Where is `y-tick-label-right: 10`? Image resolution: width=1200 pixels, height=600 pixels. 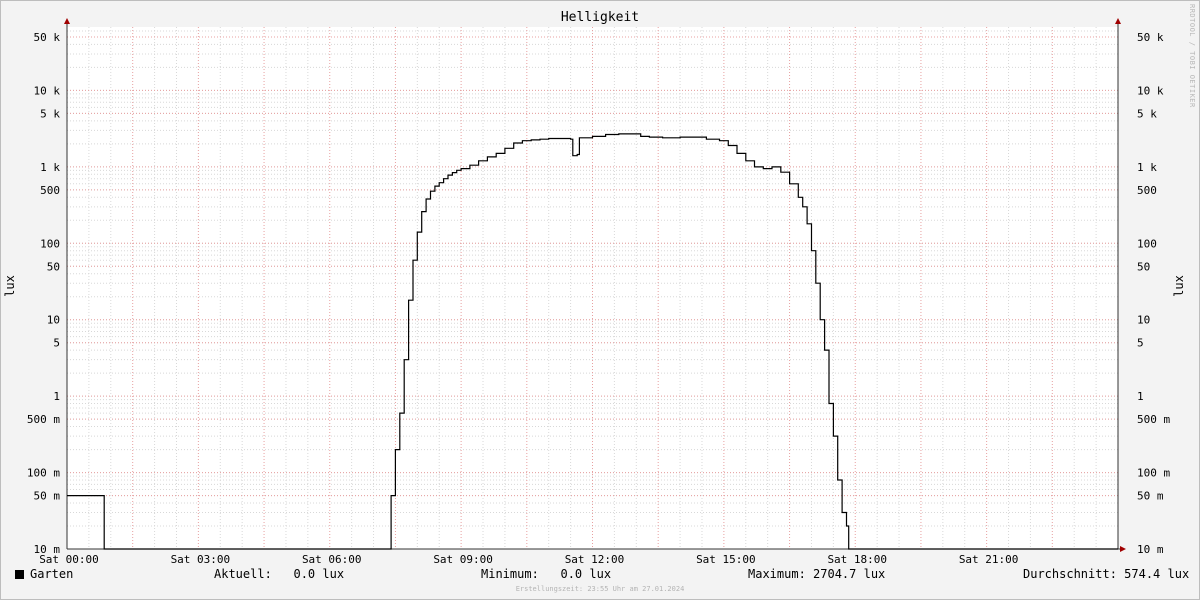 y-tick-label-right: 10 is located at coordinates (1143, 320).